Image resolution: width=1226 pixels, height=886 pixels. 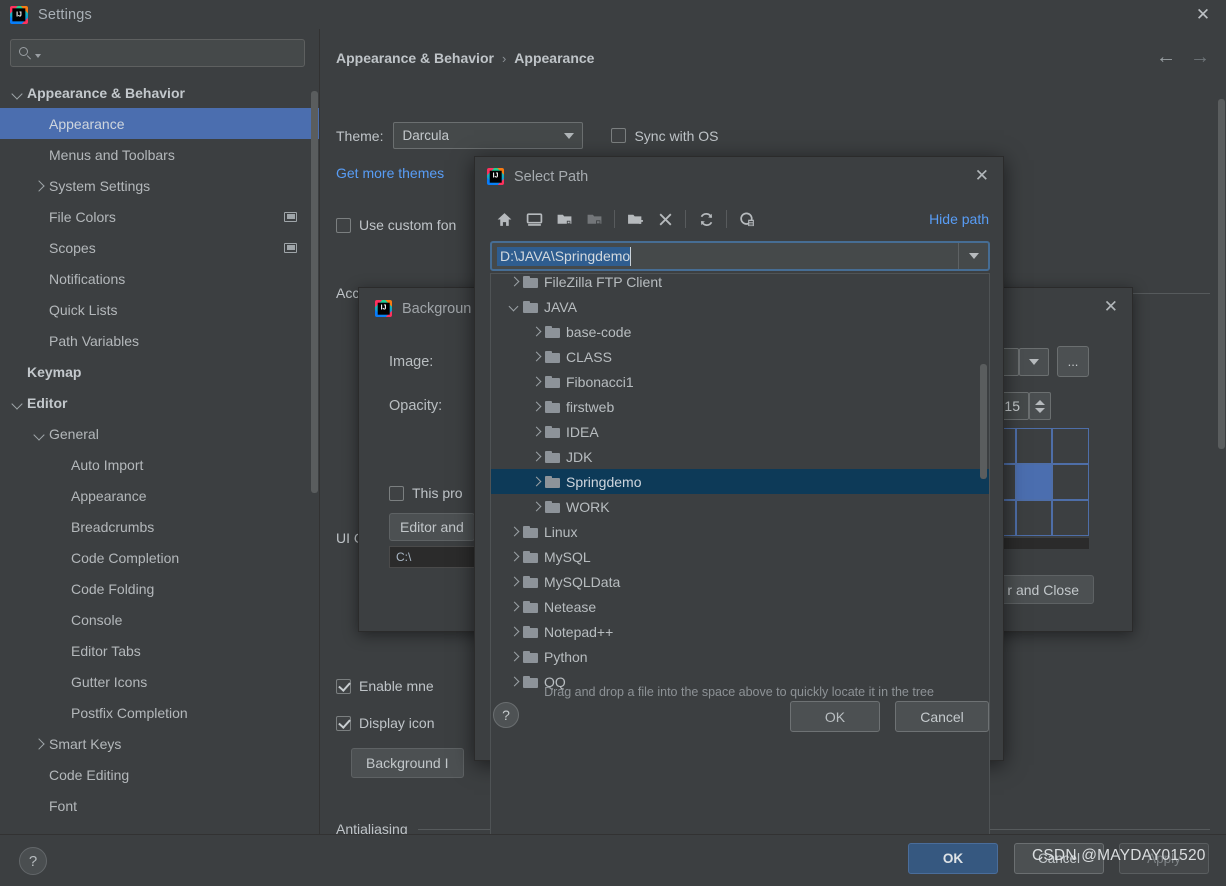 What do you see at coordinates (159, 681) in the screenshot?
I see `sidebar-item-gutter-icons: Gutter Icons` at bounding box center [159, 681].